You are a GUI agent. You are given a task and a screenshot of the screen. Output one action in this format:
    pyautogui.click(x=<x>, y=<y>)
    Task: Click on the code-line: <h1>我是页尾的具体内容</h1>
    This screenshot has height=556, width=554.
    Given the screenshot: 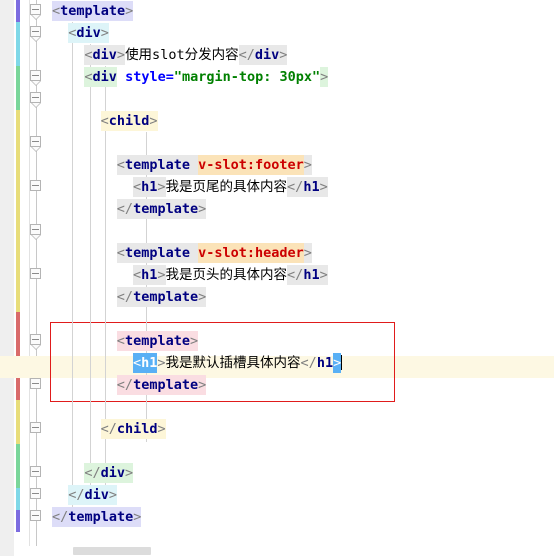 What is the action you would take?
    pyautogui.click(x=299, y=187)
    